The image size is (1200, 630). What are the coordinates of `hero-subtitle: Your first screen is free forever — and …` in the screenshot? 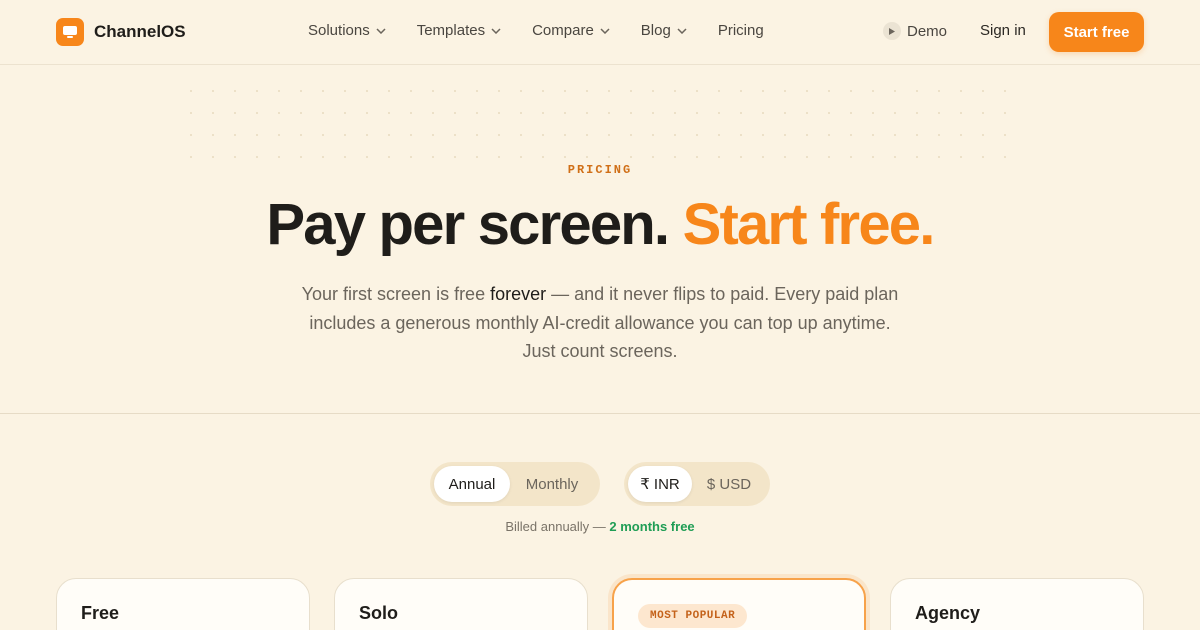 It's located at (600, 323).